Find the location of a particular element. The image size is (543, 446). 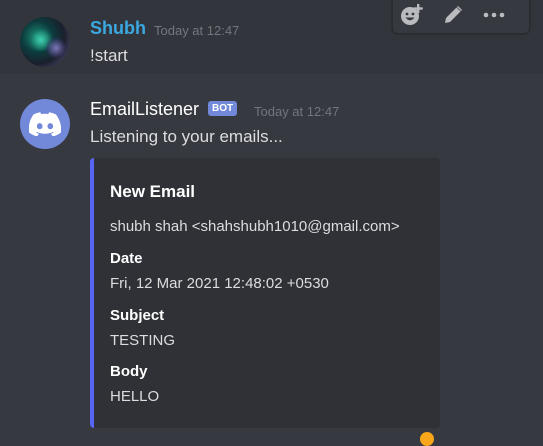

add-reaction-button is located at coordinates (412, 15).